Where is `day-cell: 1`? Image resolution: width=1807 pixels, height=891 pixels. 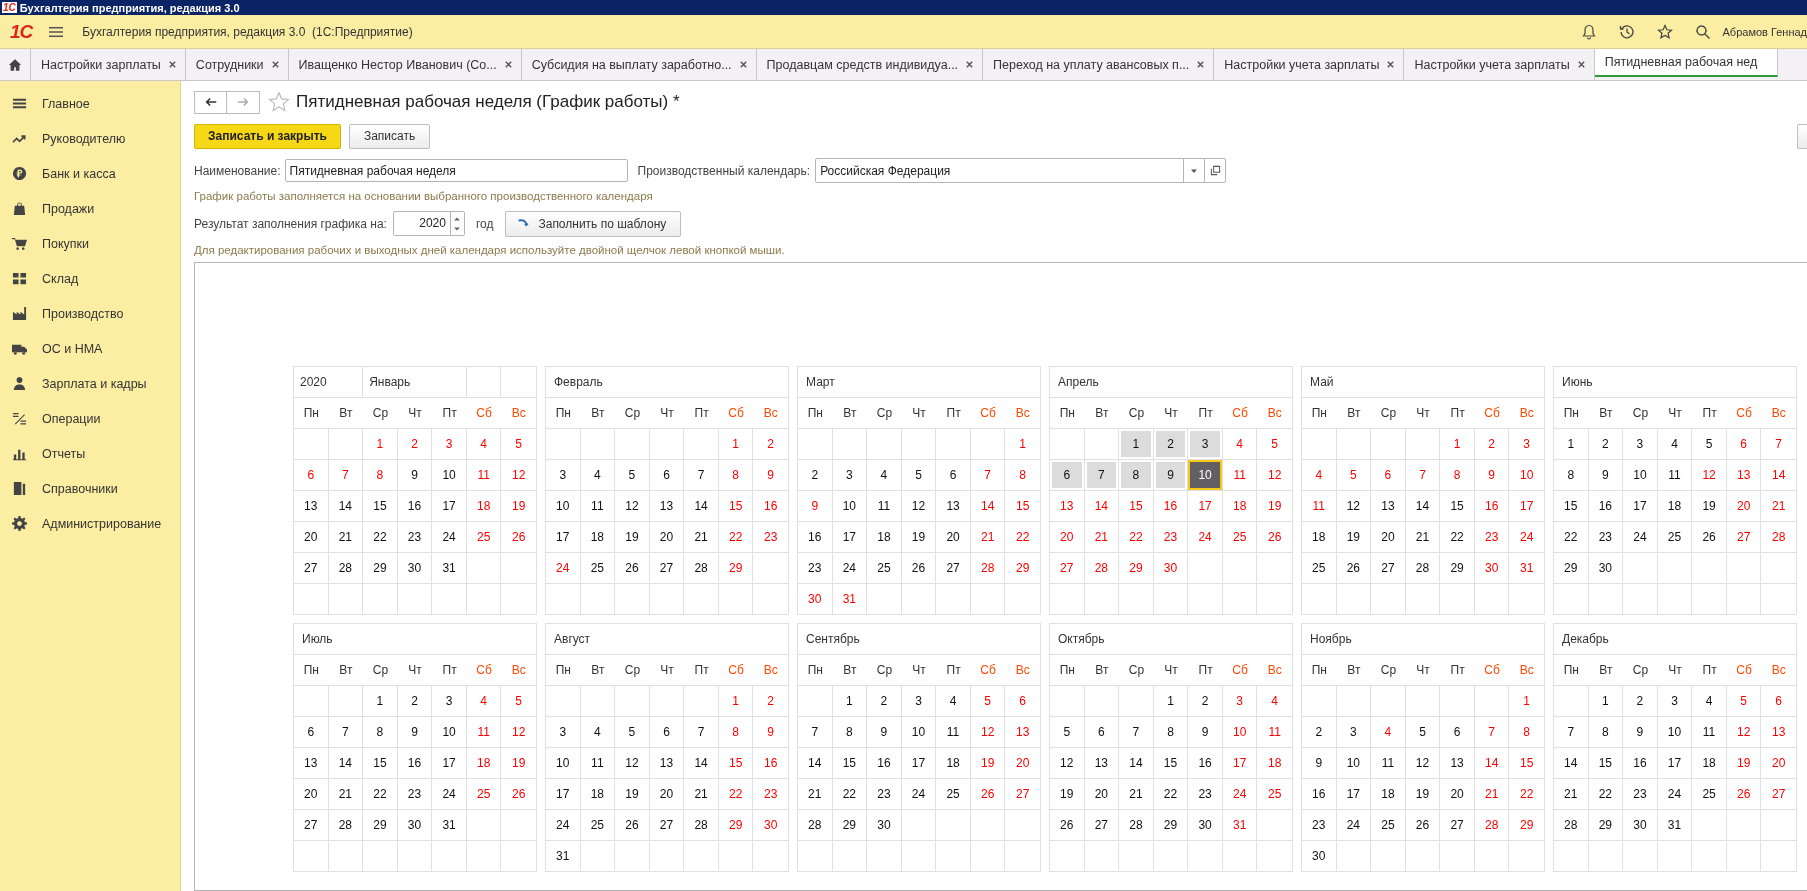 day-cell: 1 is located at coordinates (1171, 701).